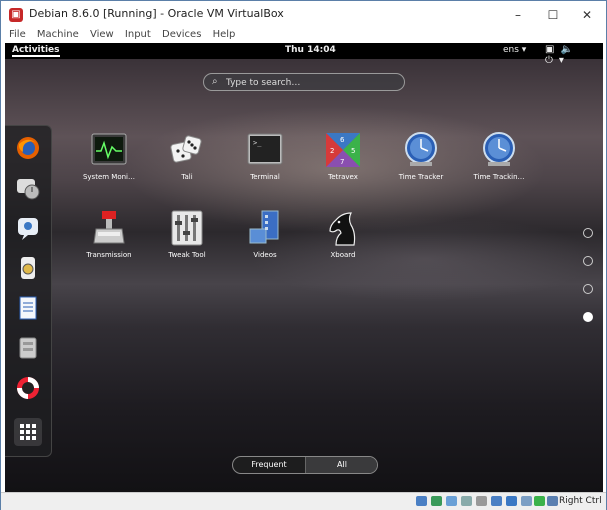 Image resolution: width=607 pixels, height=510 pixels. I want to click on gnome-top-bar: Activities Thu 14:04 ens ▾ ▣🔈⏻▾, so click(304, 54).